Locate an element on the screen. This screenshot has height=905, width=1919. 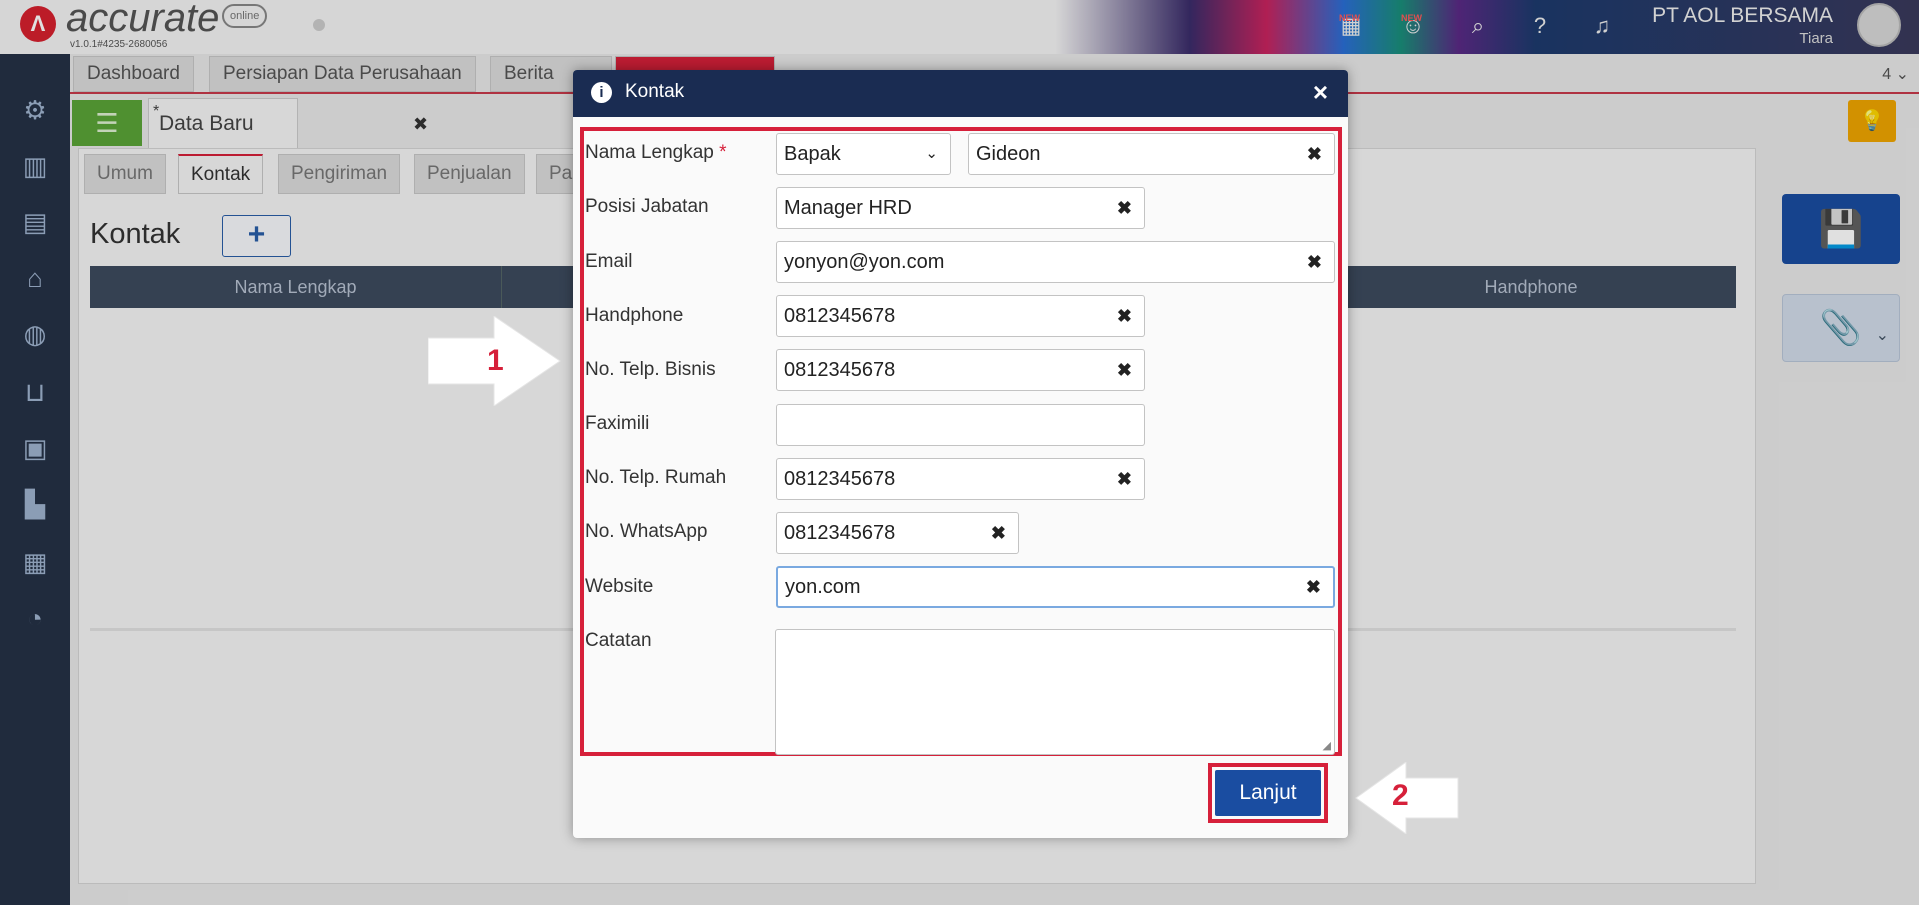
label-text: Nama Lengkap is located at coordinates (649, 152).